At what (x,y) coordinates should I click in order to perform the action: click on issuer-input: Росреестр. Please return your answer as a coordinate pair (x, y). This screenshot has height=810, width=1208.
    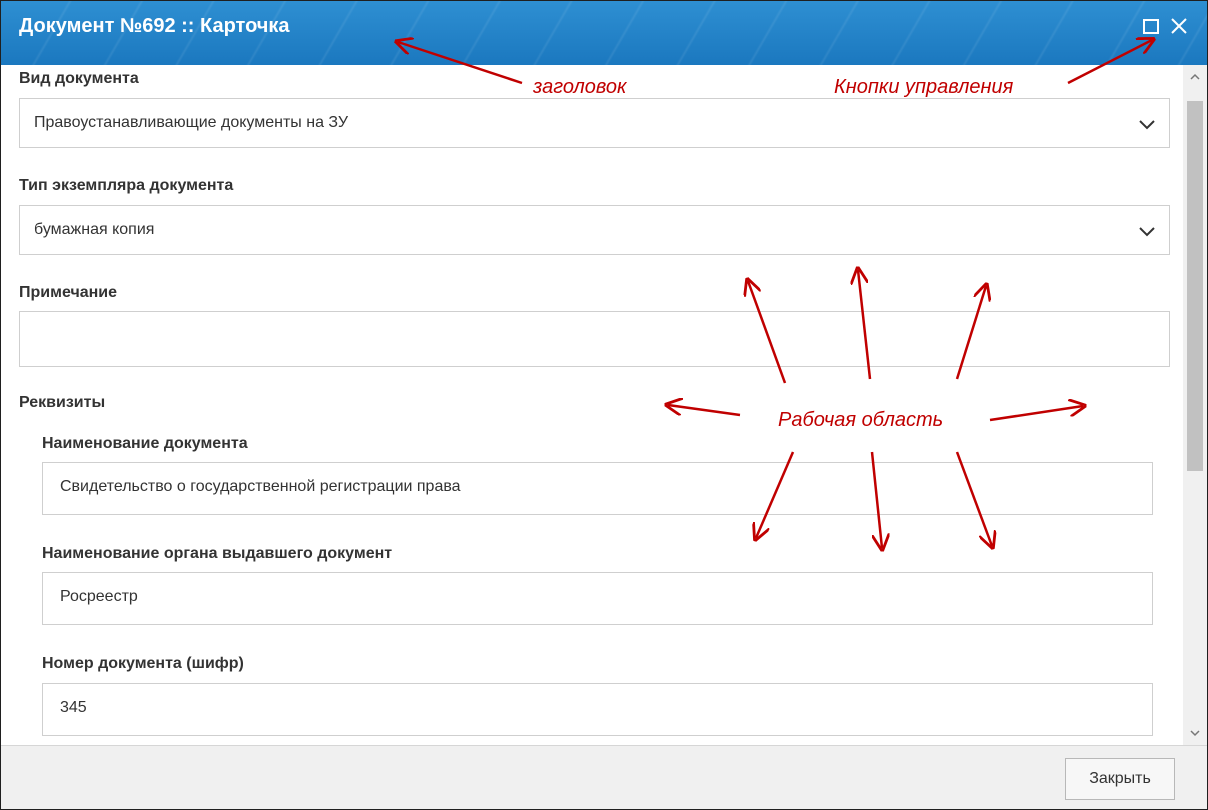
    Looking at the image, I should click on (597, 598).